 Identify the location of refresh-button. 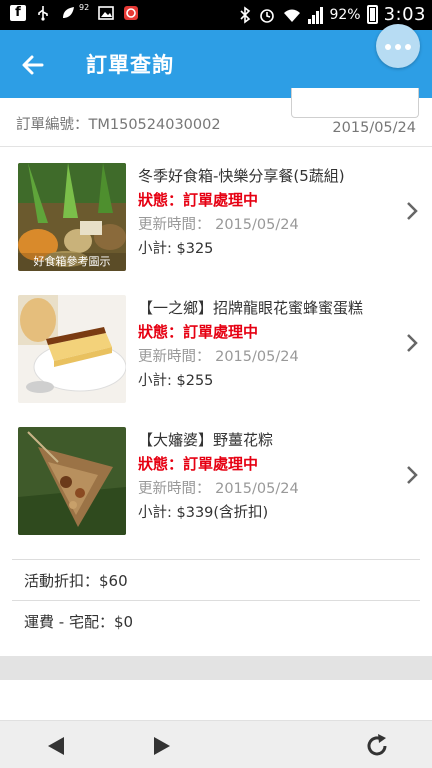
(377, 746).